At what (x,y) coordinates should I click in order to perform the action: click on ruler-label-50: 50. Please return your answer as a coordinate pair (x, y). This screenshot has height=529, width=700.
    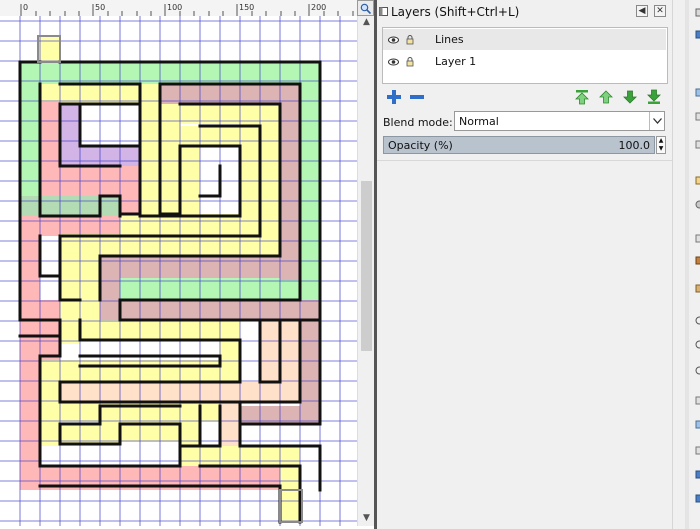
    Looking at the image, I should click on (100, 7).